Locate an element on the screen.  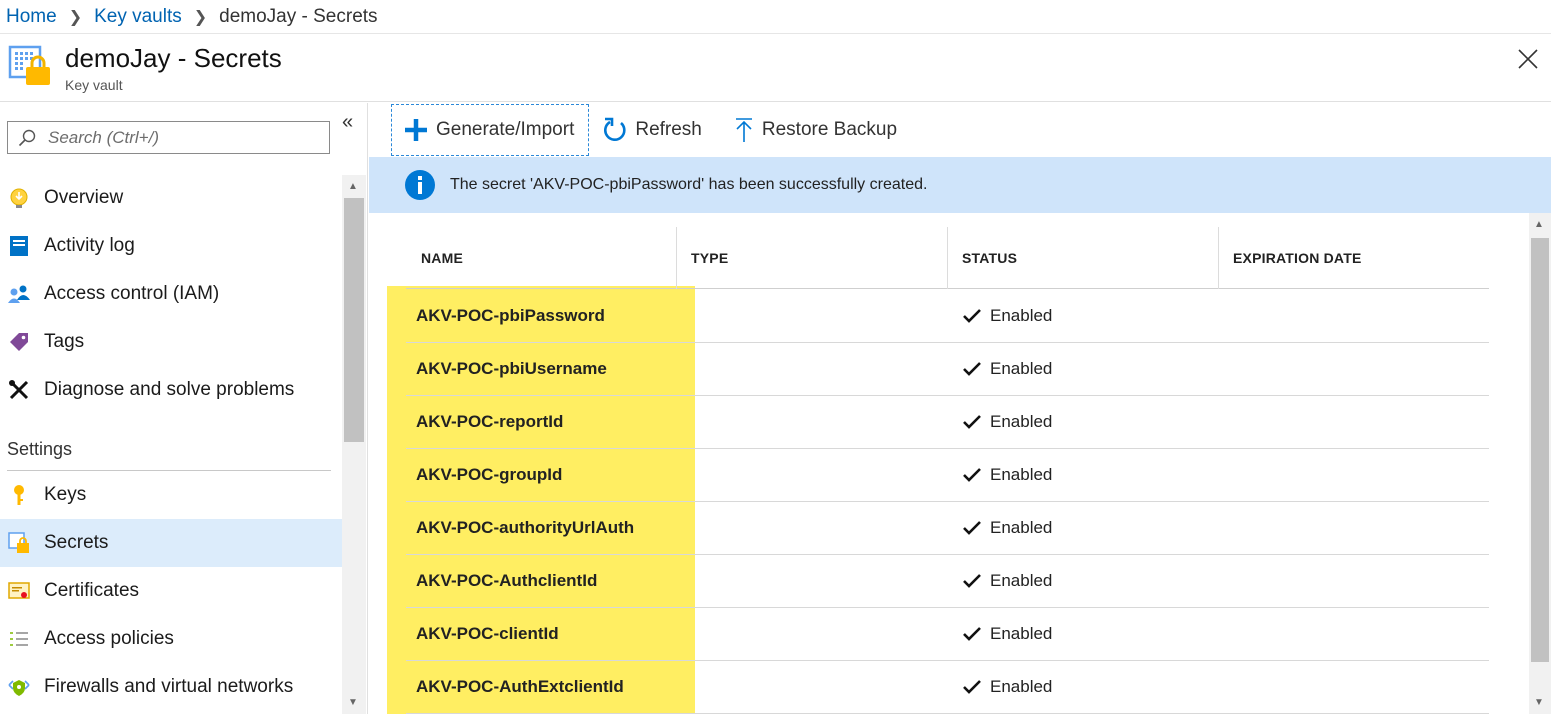
sidebar-item-secrets: Secrets is located at coordinates (171, 543).